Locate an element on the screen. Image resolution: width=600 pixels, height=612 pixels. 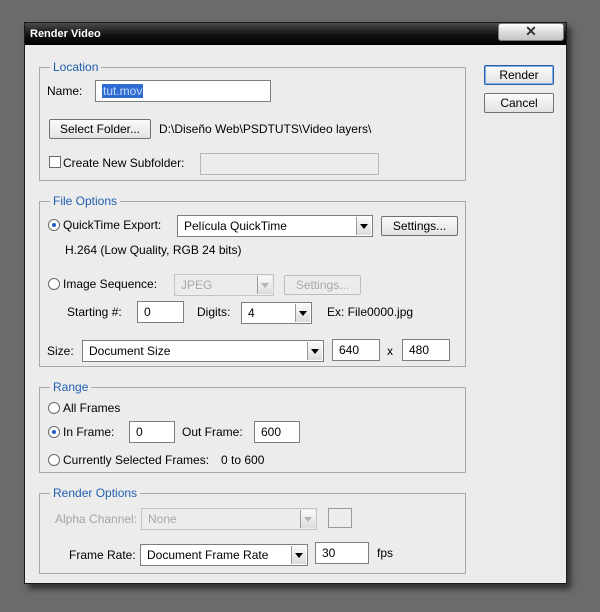
in-frame-label: In Frame: is located at coordinates (89, 432).